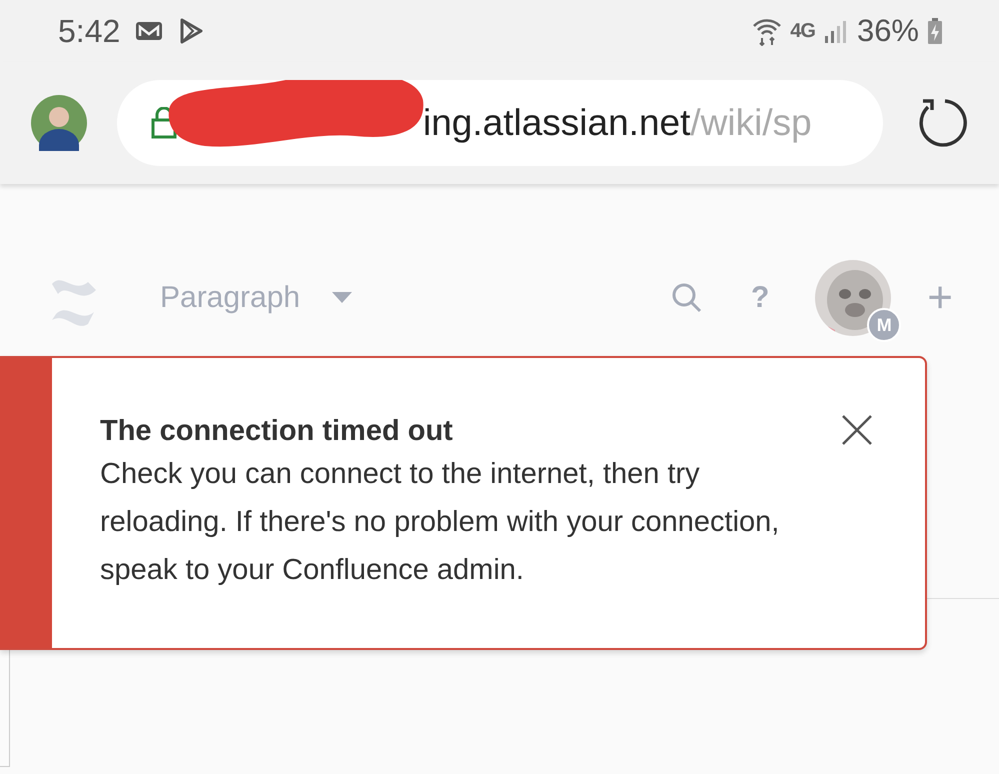 Image resolution: width=999 pixels, height=774 pixels. What do you see at coordinates (760, 298) in the screenshot?
I see `help-button: ?` at bounding box center [760, 298].